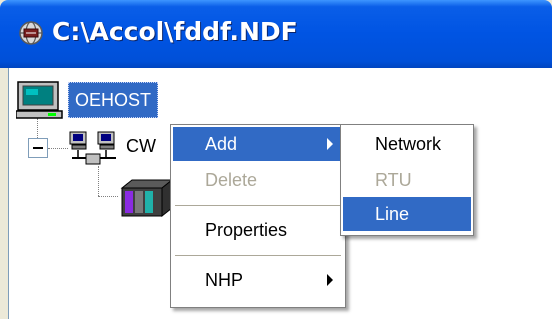  I want to click on collapse-icon, so click(38, 148).